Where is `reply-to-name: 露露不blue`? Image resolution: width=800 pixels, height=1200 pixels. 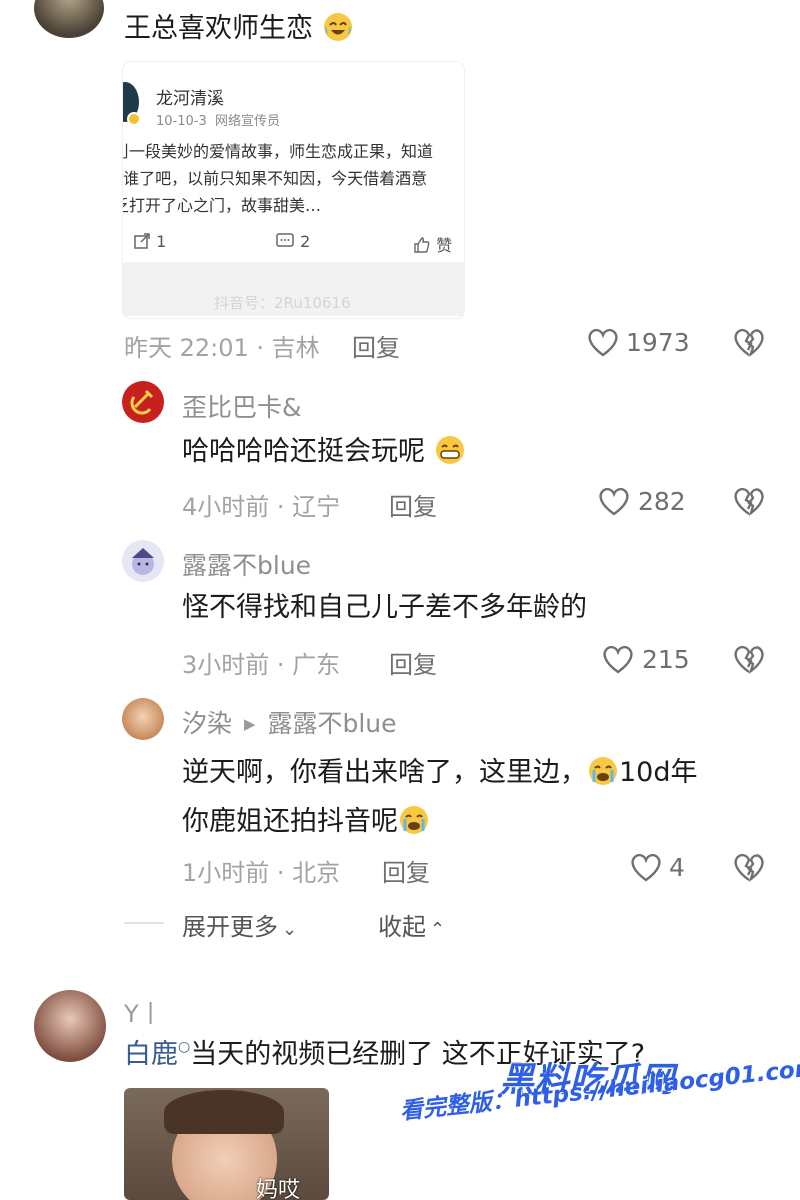
reply-to-name: 露露不blue is located at coordinates (331, 723).